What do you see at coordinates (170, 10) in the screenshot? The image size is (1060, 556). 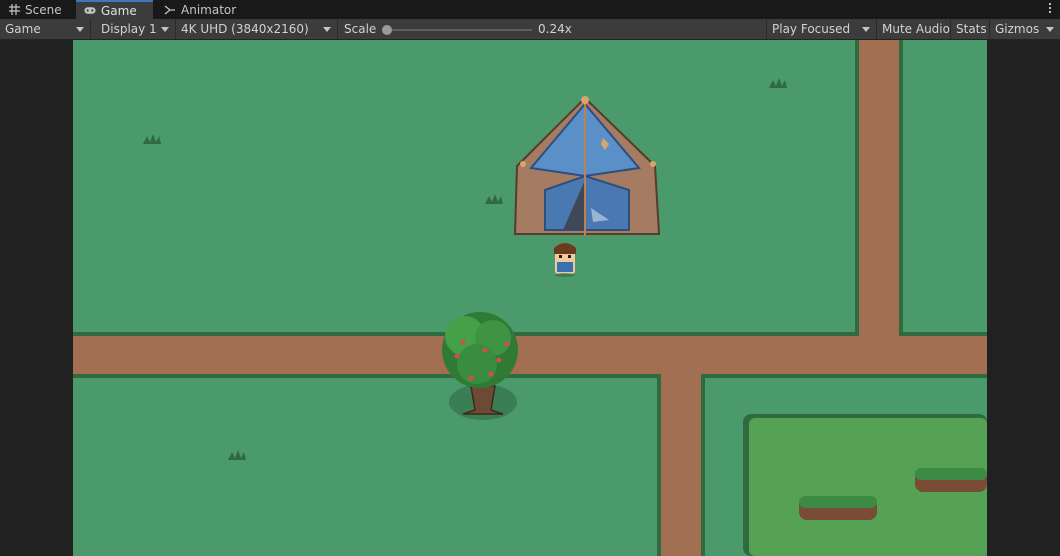 I see `animator-icon` at bounding box center [170, 10].